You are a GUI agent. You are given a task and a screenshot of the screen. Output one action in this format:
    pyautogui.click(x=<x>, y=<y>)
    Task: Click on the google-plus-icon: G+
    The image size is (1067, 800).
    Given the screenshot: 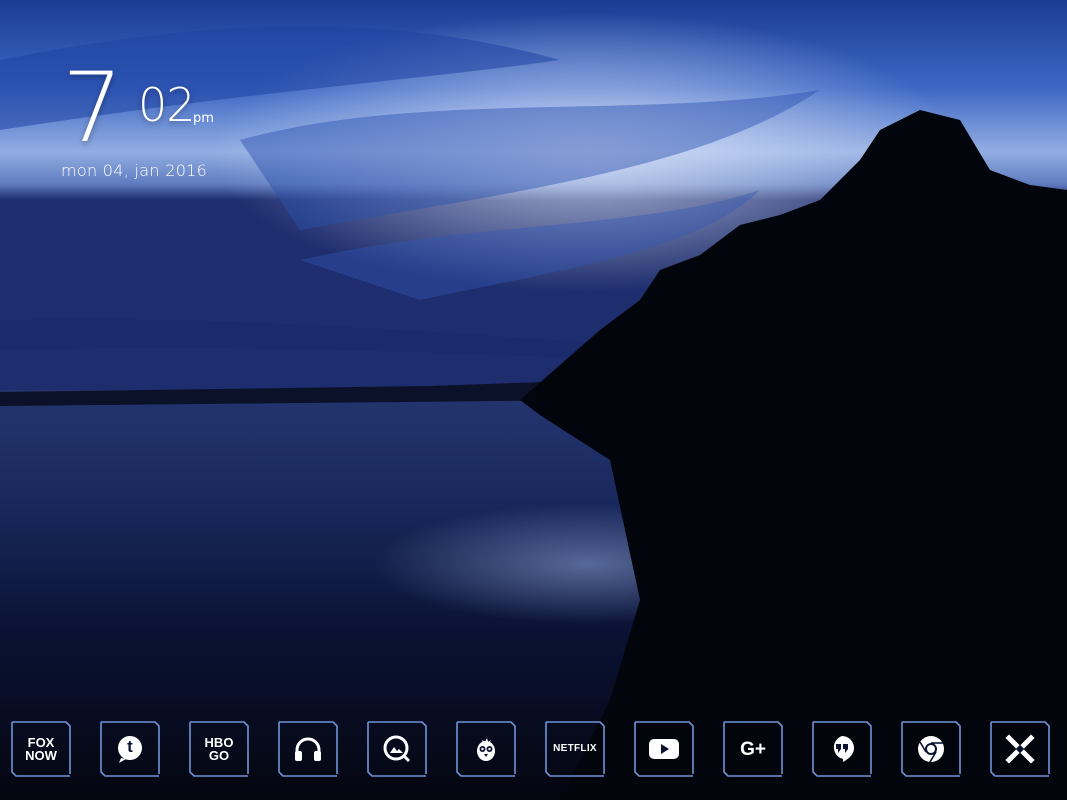 What is the action you would take?
    pyautogui.click(x=753, y=749)
    